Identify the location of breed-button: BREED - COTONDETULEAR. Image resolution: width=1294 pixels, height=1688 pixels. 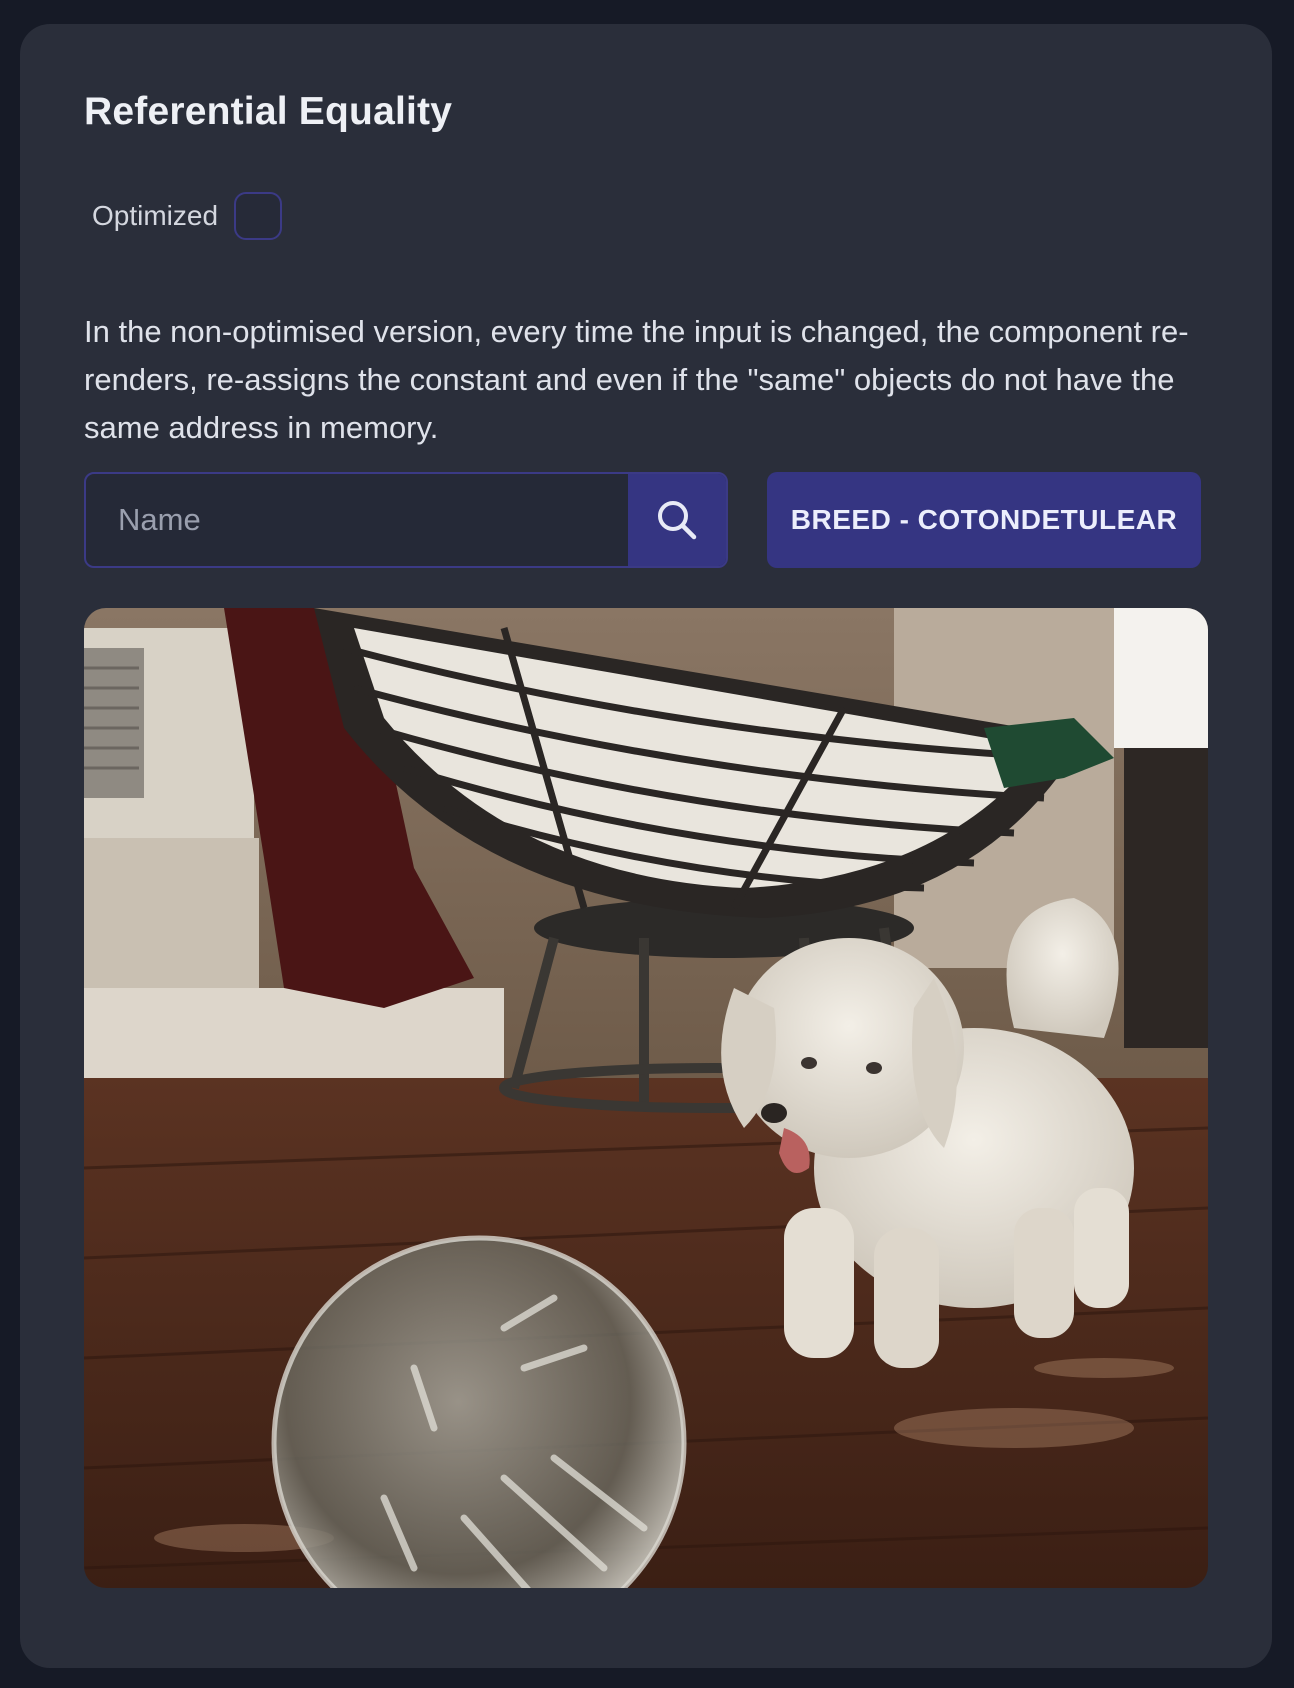
(984, 520).